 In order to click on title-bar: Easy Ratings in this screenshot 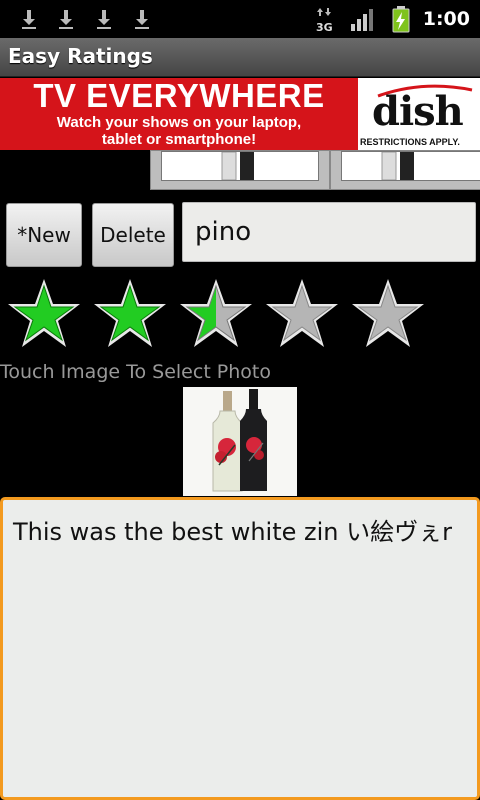, I will do `click(240, 57)`.